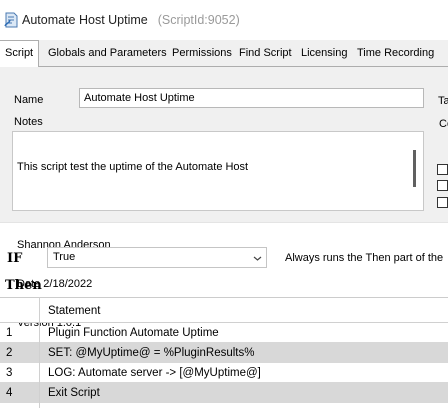 The width and height of the screenshot is (448, 408). Describe the element at coordinates (443, 124) in the screenshot. I see `right-field-partial: Co` at that location.